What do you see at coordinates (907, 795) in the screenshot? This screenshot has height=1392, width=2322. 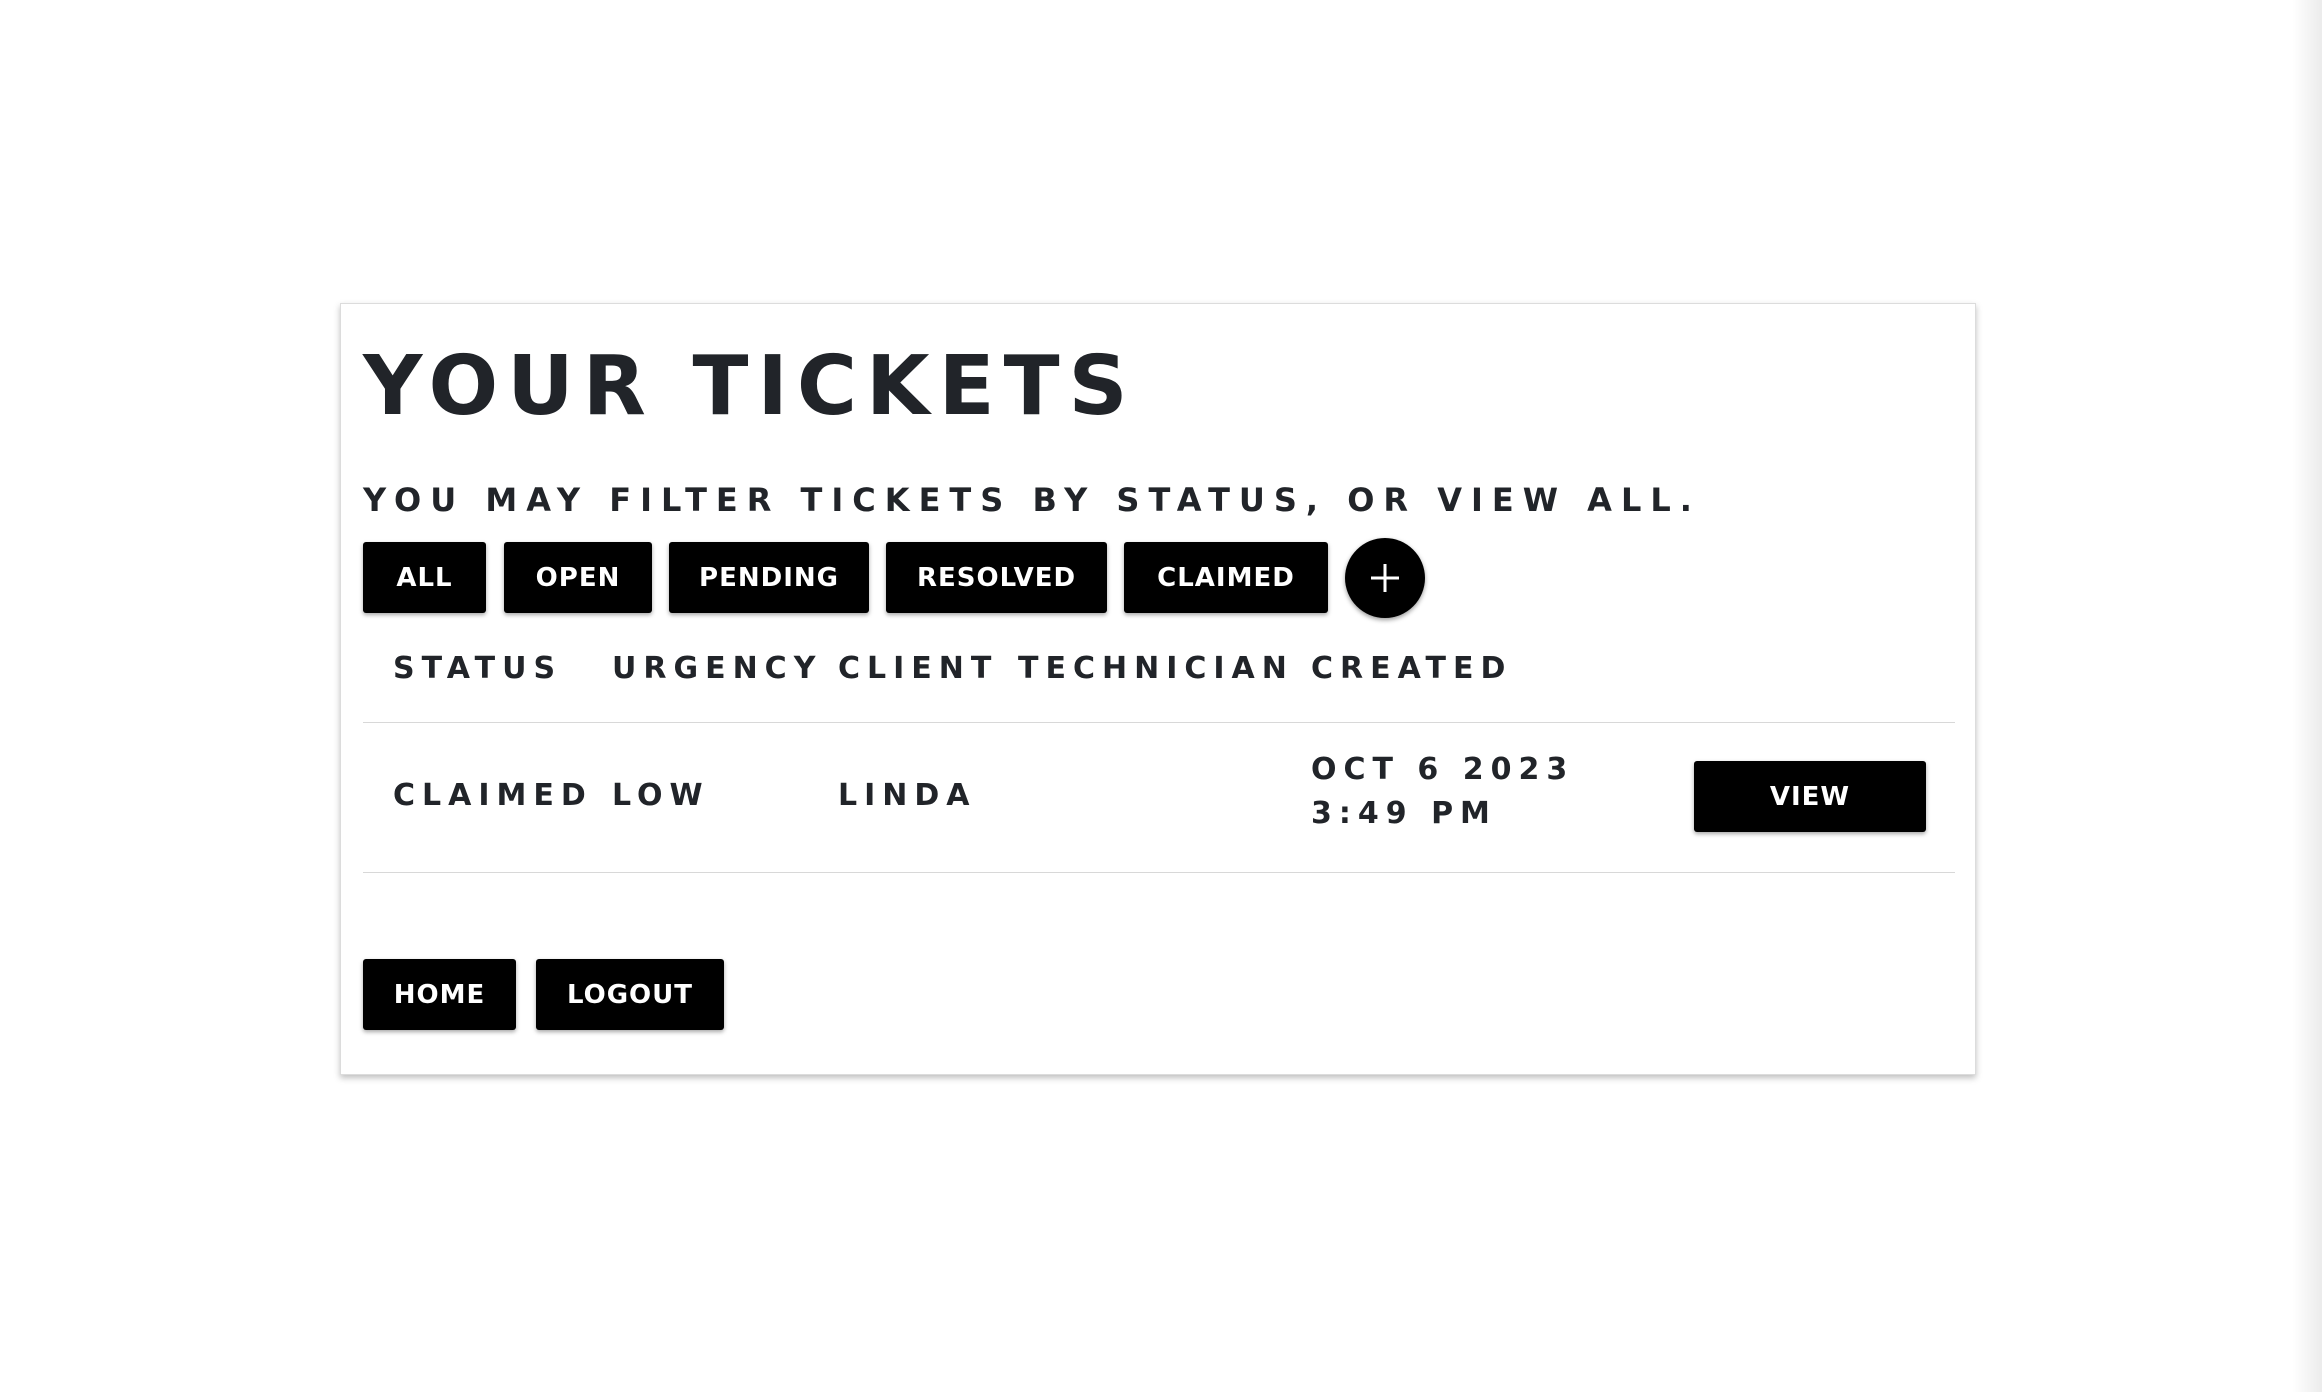 I see `row-client: LINDA` at bounding box center [907, 795].